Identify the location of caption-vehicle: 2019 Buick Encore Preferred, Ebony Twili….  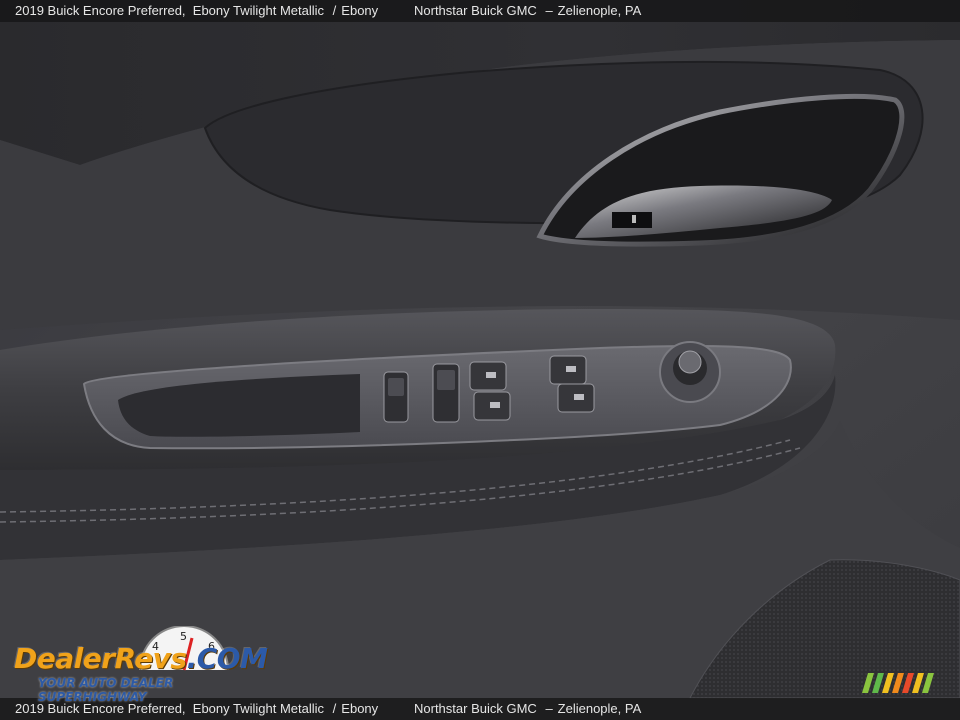
(196, 11).